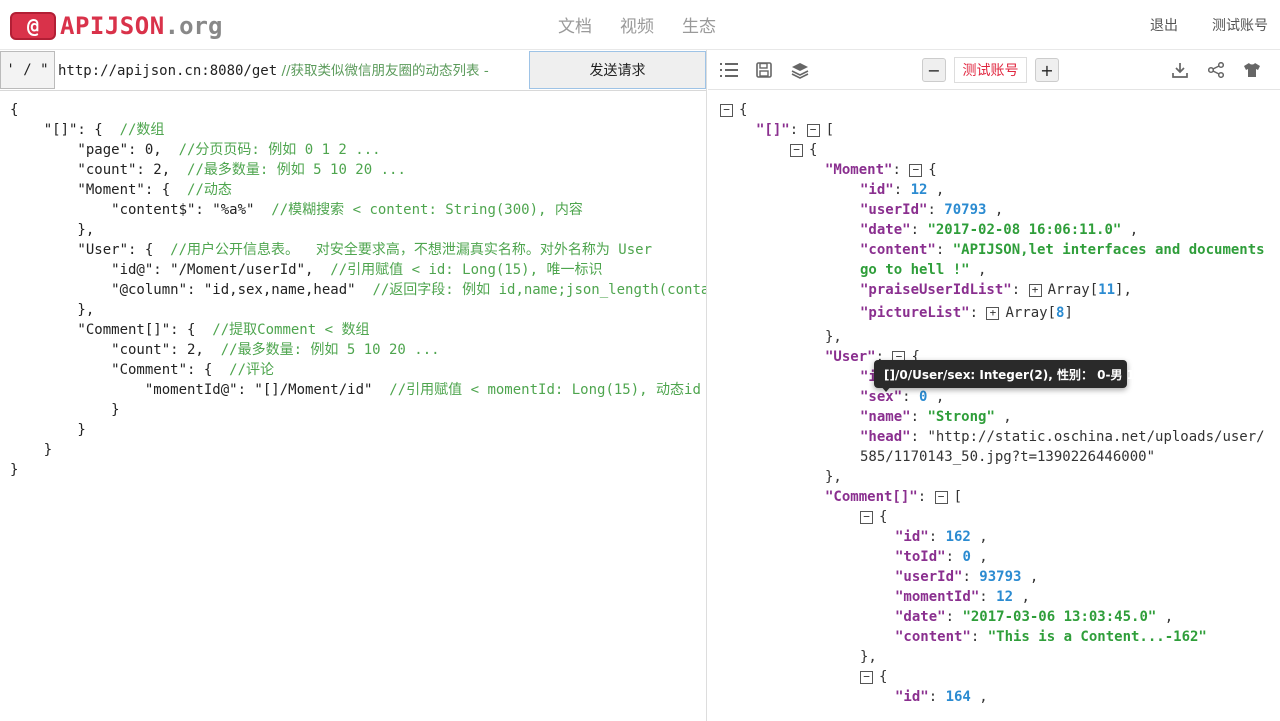 The image size is (1280, 721). What do you see at coordinates (358, 190) in the screenshot?
I see `editor-line: "Moment": { //动态` at bounding box center [358, 190].